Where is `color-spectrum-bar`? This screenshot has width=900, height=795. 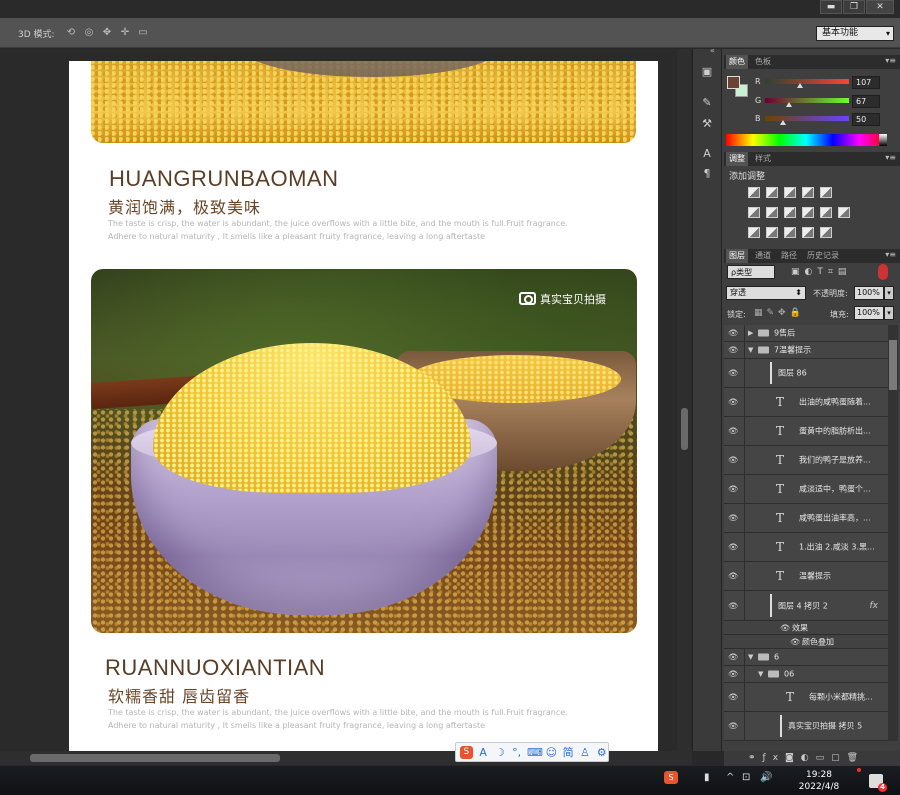
color-spectrum-bar is located at coordinates (806, 140).